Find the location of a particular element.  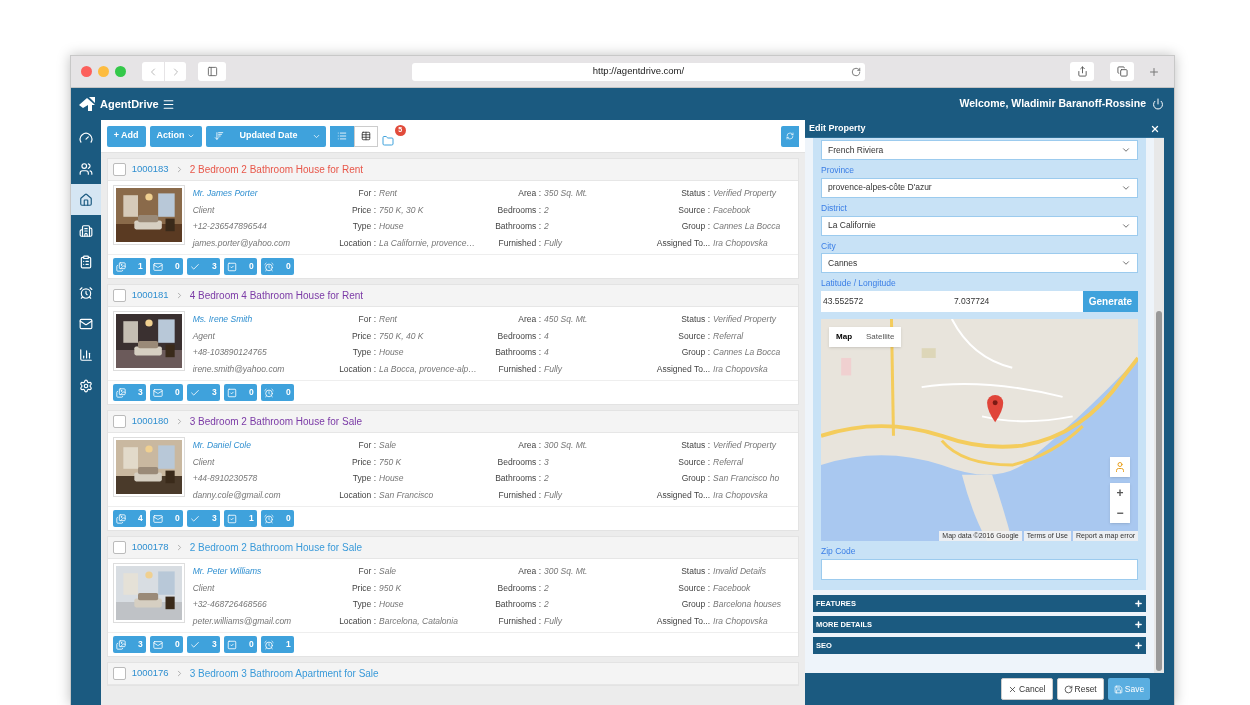

close-icon is located at coordinates (1155, 128).